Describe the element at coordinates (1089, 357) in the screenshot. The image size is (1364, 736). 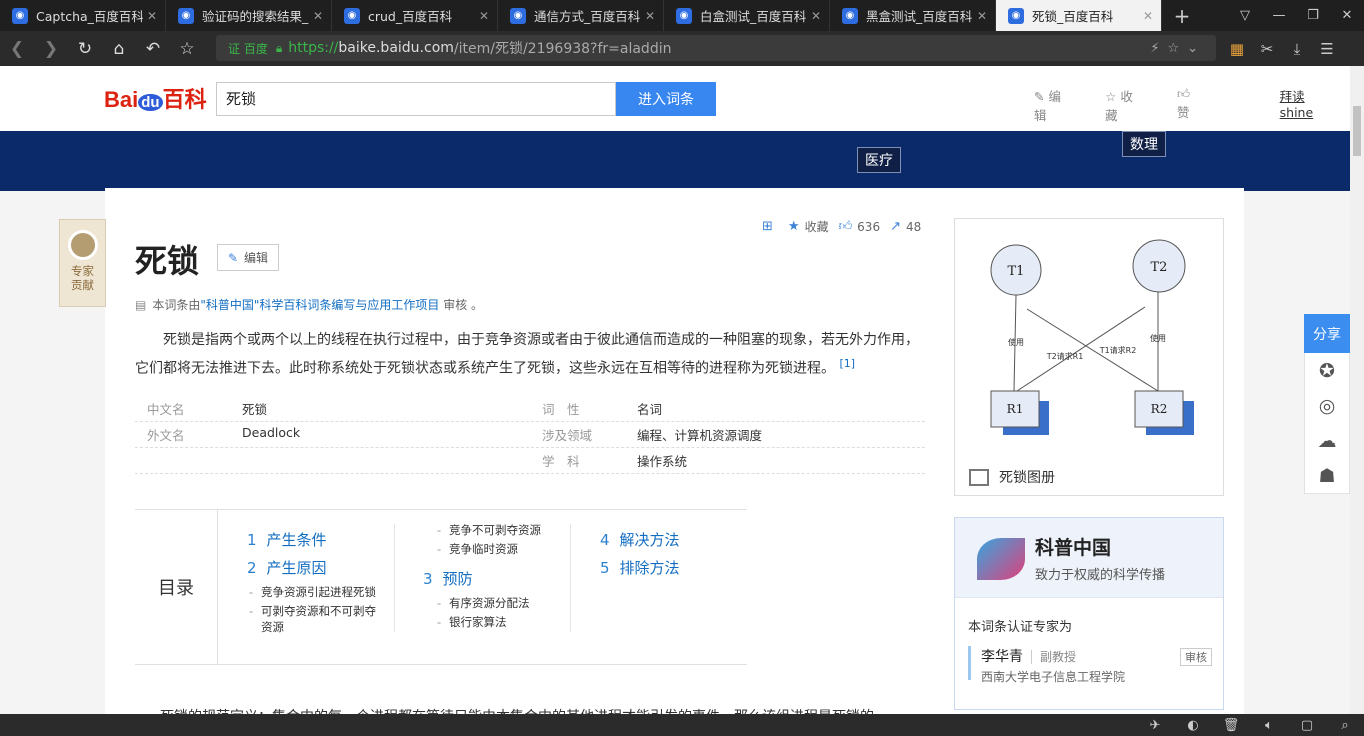
I see `image-album: T1 T2 R1 R2 使用 使用 T2请求R1 T1请求R2 死锁图册` at that location.